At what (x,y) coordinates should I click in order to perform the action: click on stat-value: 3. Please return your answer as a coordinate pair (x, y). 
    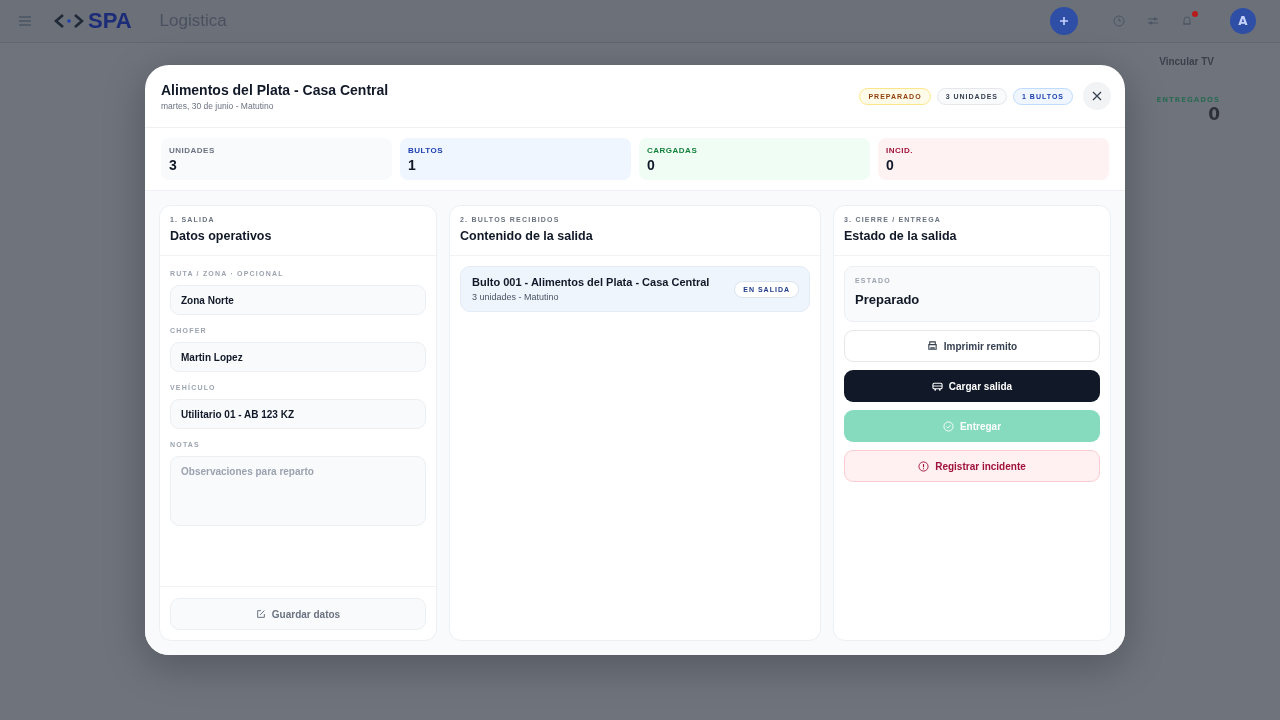
    Looking at the image, I should click on (173, 165).